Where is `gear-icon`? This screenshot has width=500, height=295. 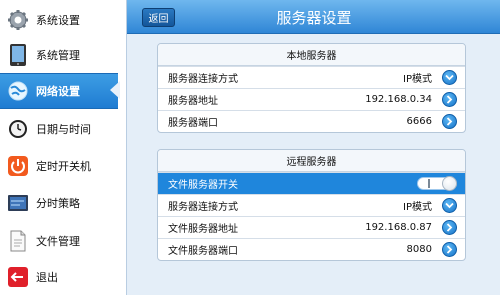 gear-icon is located at coordinates (18, 20).